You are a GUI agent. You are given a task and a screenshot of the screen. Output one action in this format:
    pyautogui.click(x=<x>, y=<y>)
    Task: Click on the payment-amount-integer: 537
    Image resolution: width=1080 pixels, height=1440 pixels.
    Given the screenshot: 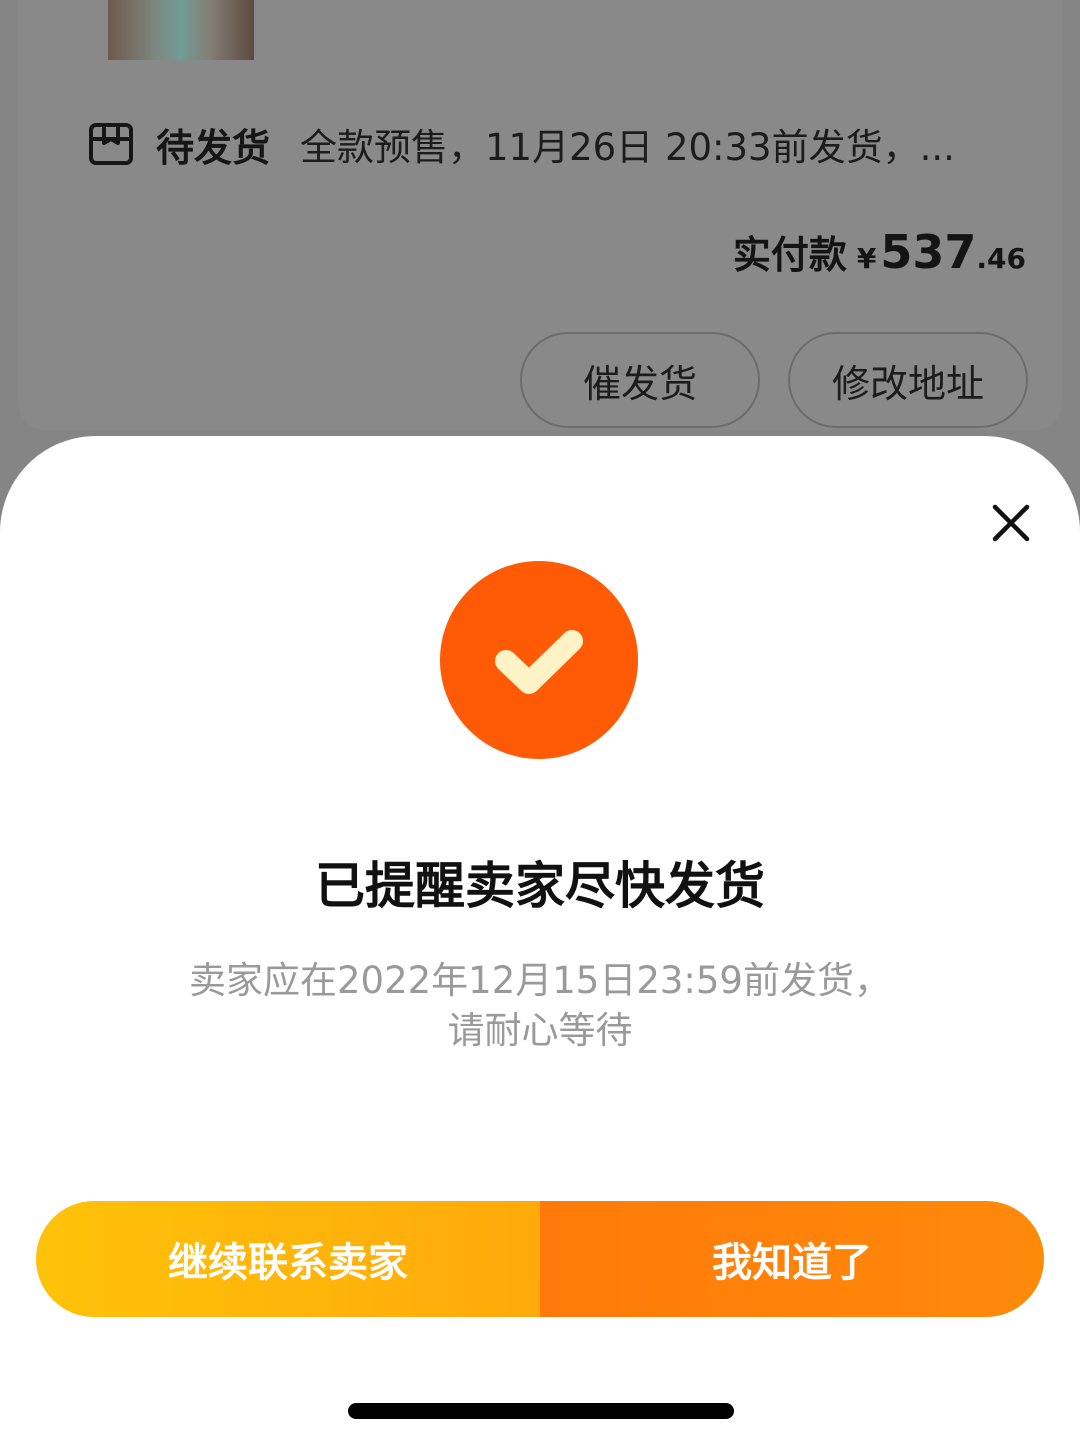 What is the action you would take?
    pyautogui.click(x=928, y=252)
    